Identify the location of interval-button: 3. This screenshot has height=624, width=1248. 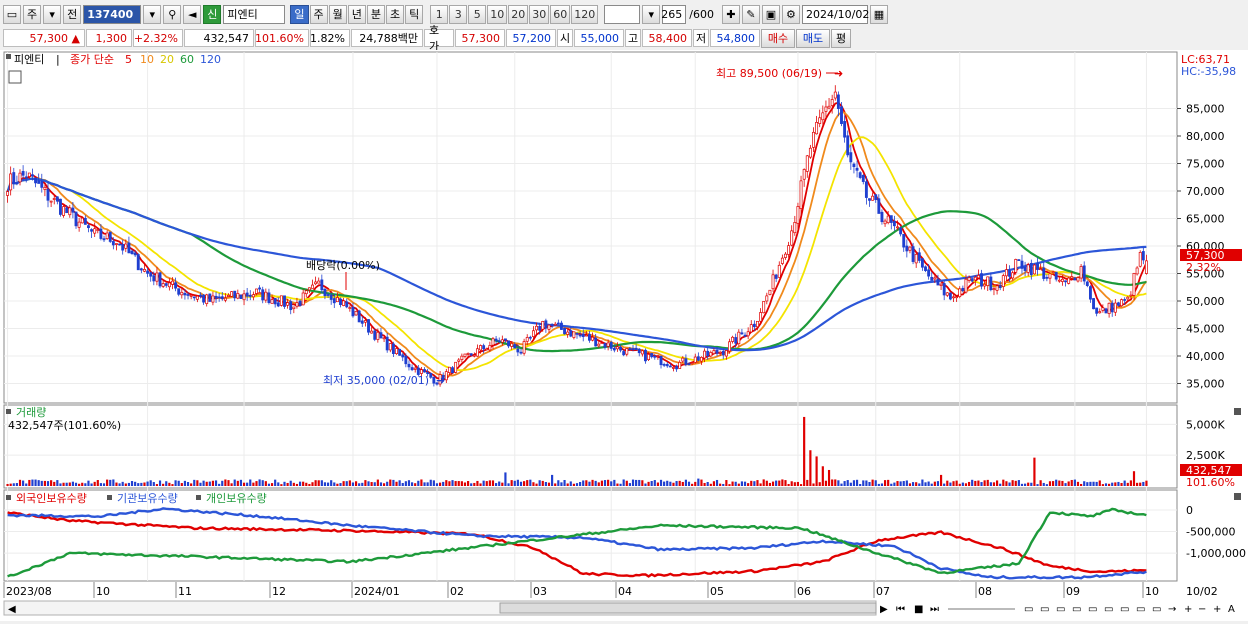
(458, 14).